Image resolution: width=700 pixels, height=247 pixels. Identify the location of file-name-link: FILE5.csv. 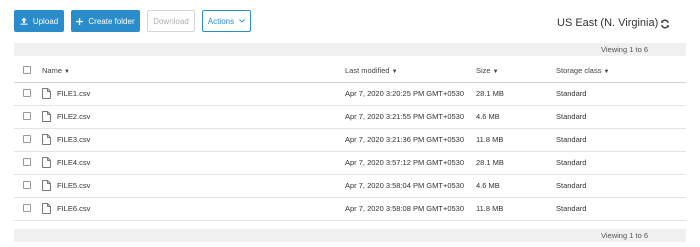
(73, 186).